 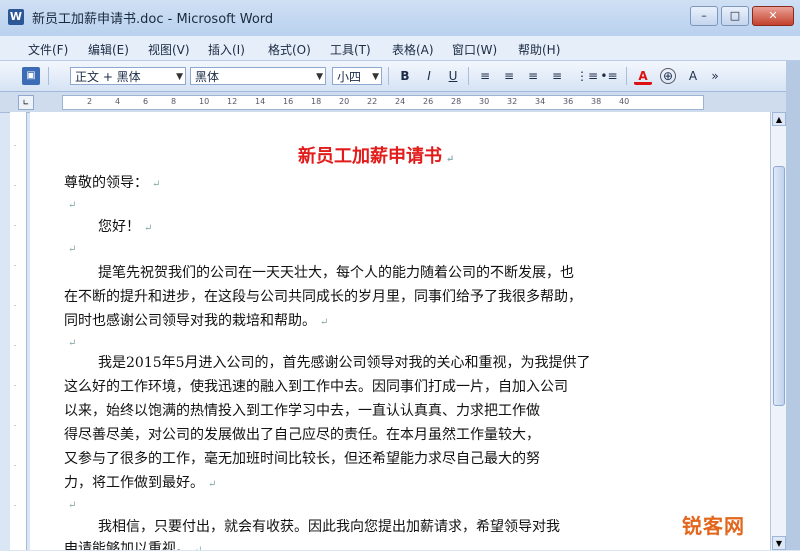 I want to click on ruler-tick: 10, so click(x=204, y=101).